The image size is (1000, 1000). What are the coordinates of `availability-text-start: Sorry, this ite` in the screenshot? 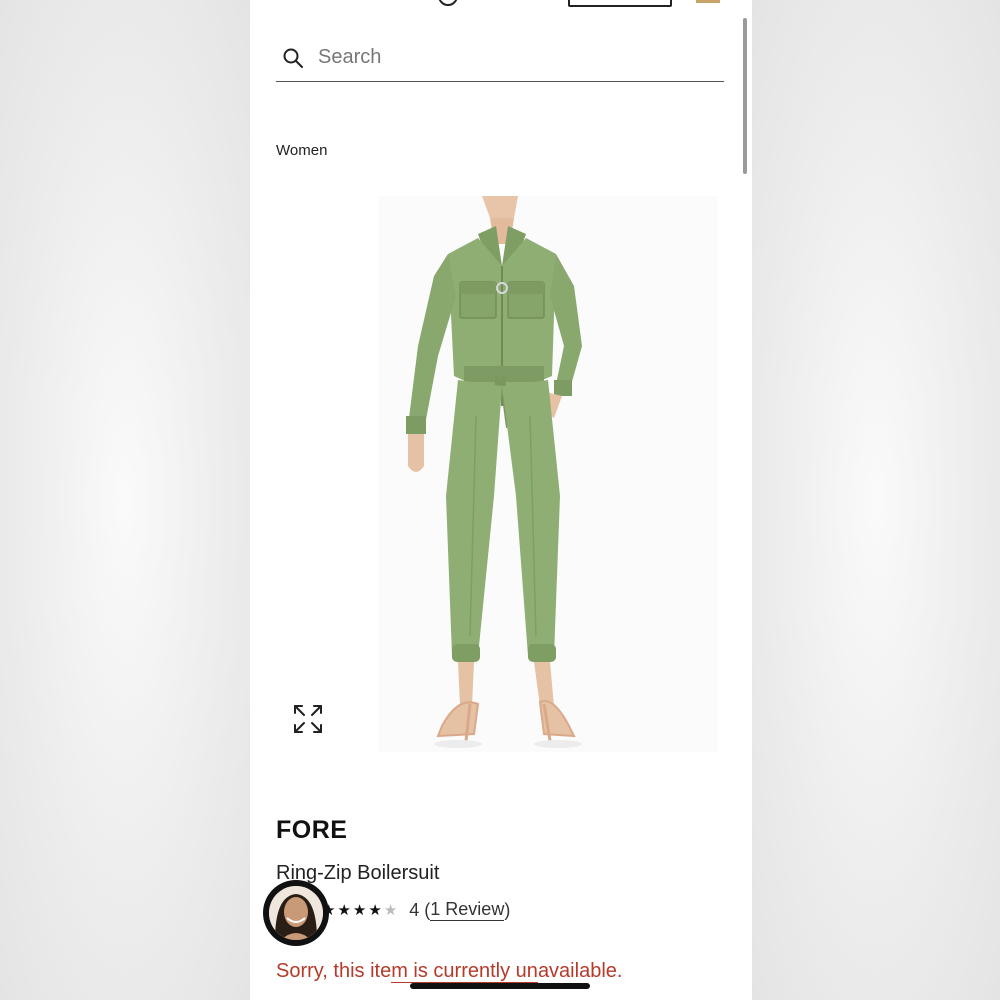 It's located at (334, 971).